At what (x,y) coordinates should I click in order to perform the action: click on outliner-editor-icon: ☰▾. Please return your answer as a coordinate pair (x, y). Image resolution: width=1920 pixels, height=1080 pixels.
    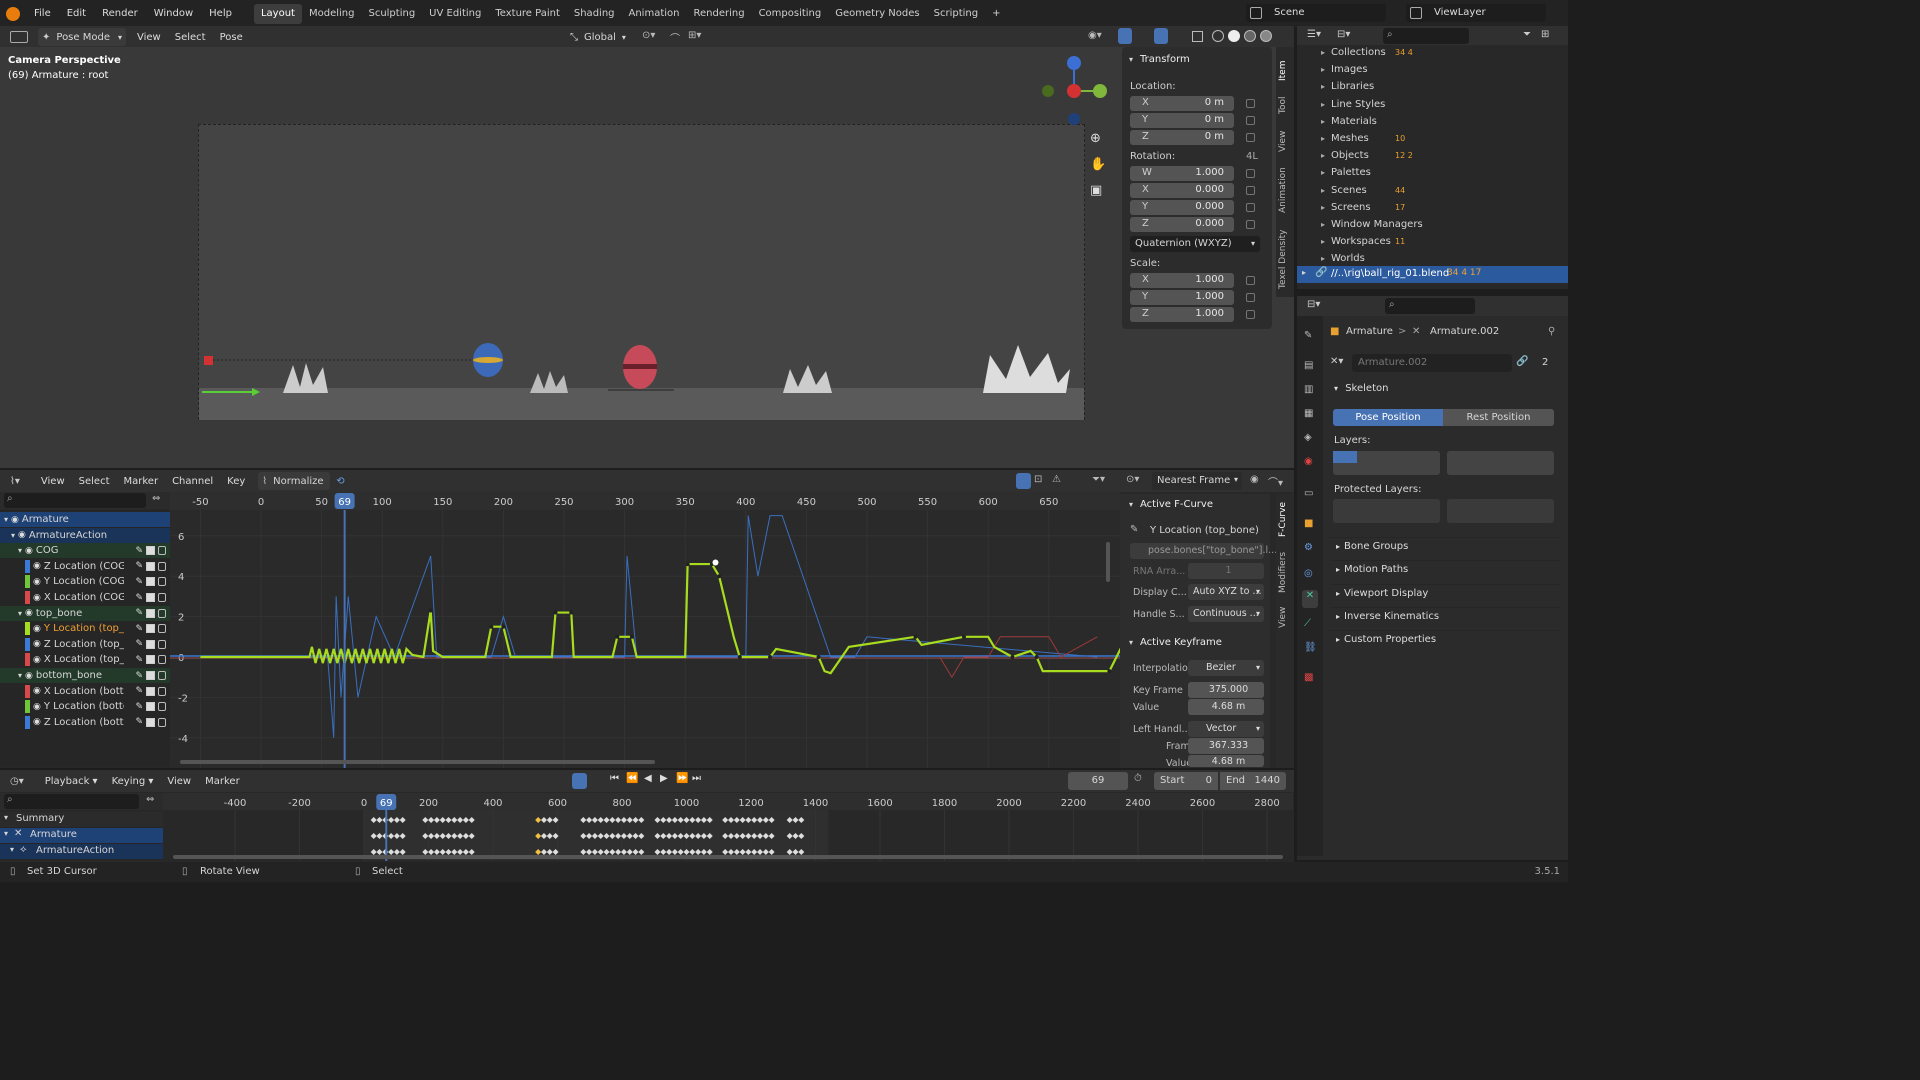
    Looking at the image, I should click on (1314, 34).